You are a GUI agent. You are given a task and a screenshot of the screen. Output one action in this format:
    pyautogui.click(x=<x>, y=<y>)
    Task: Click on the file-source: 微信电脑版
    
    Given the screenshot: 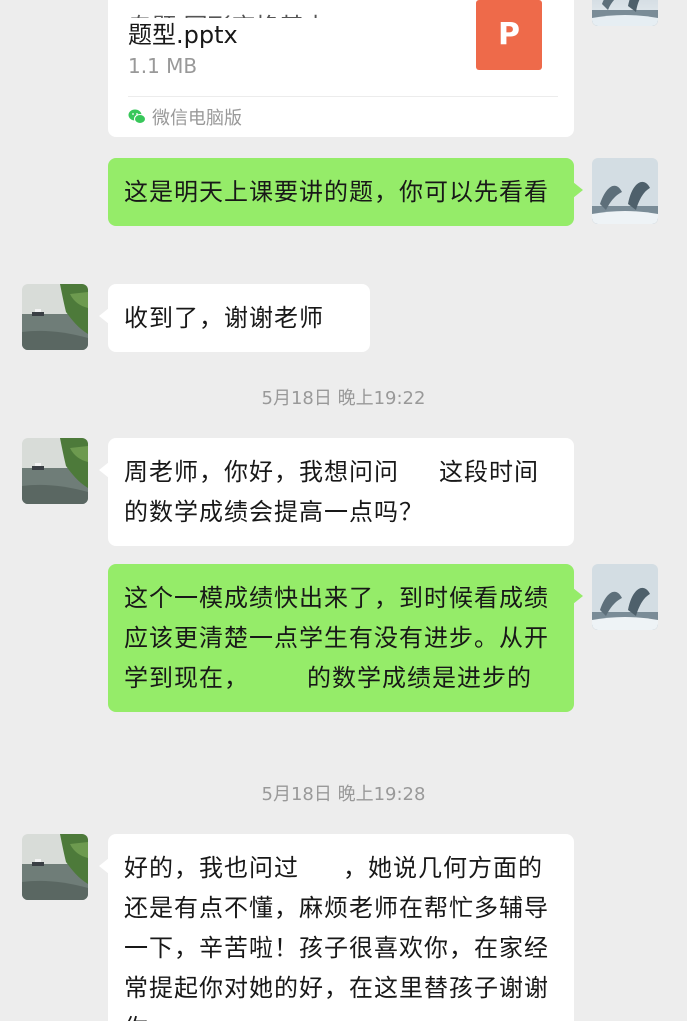 What is the action you would take?
    pyautogui.click(x=185, y=117)
    